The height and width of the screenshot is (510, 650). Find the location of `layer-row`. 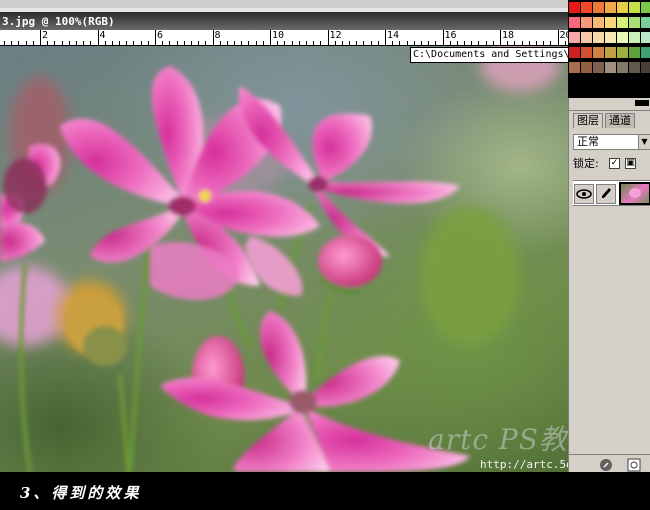

layer-row is located at coordinates (611, 193).